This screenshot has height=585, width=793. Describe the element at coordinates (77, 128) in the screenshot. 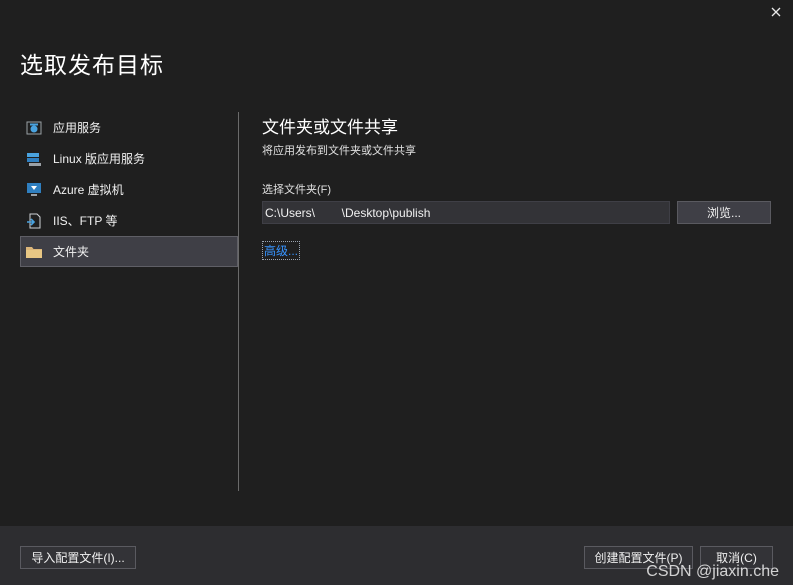

I see `sidebar-item-label: 应用服务` at that location.